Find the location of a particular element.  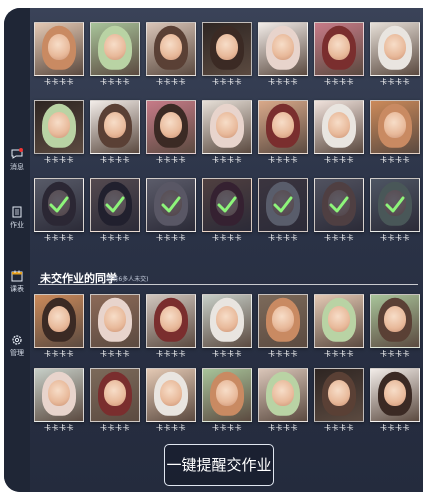

sidebar-item-label: 管理 is located at coordinates (17, 353).